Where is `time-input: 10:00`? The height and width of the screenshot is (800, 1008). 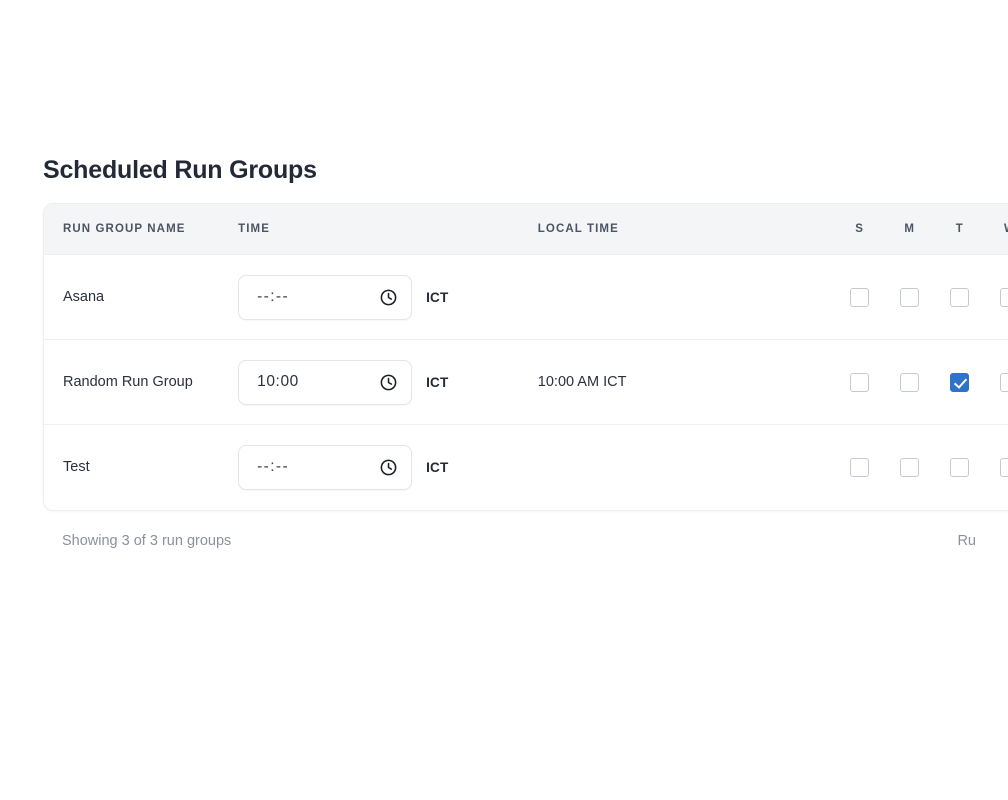 time-input: 10:00 is located at coordinates (325, 382).